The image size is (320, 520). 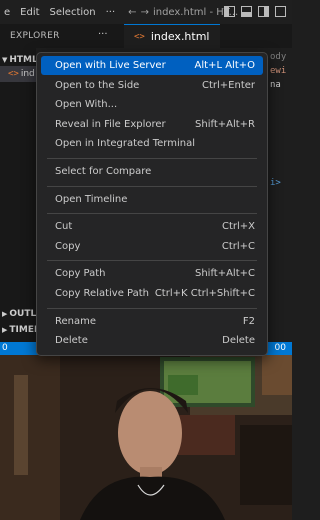 I want to click on status-left: 0, so click(x=5, y=348).